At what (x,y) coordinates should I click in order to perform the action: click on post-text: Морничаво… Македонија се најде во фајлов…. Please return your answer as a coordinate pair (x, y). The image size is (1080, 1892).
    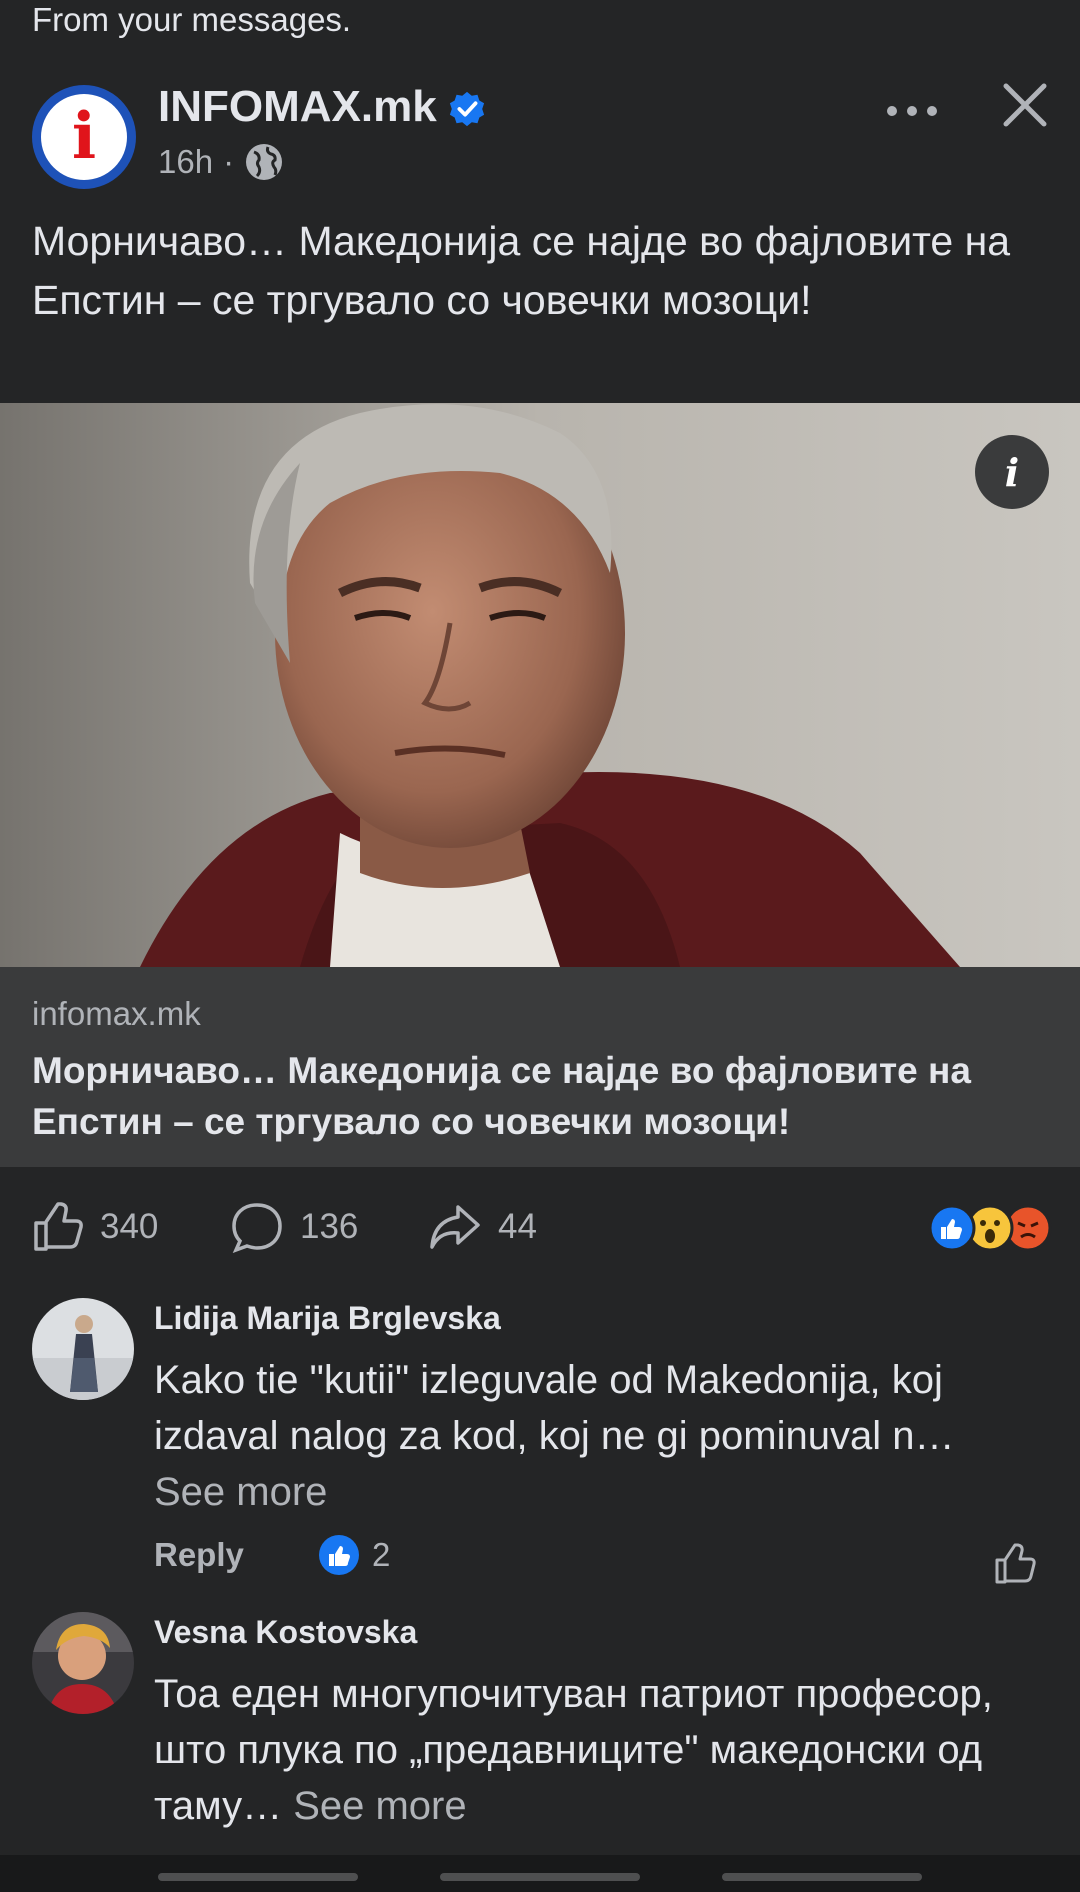
    Looking at the image, I should click on (521, 270).